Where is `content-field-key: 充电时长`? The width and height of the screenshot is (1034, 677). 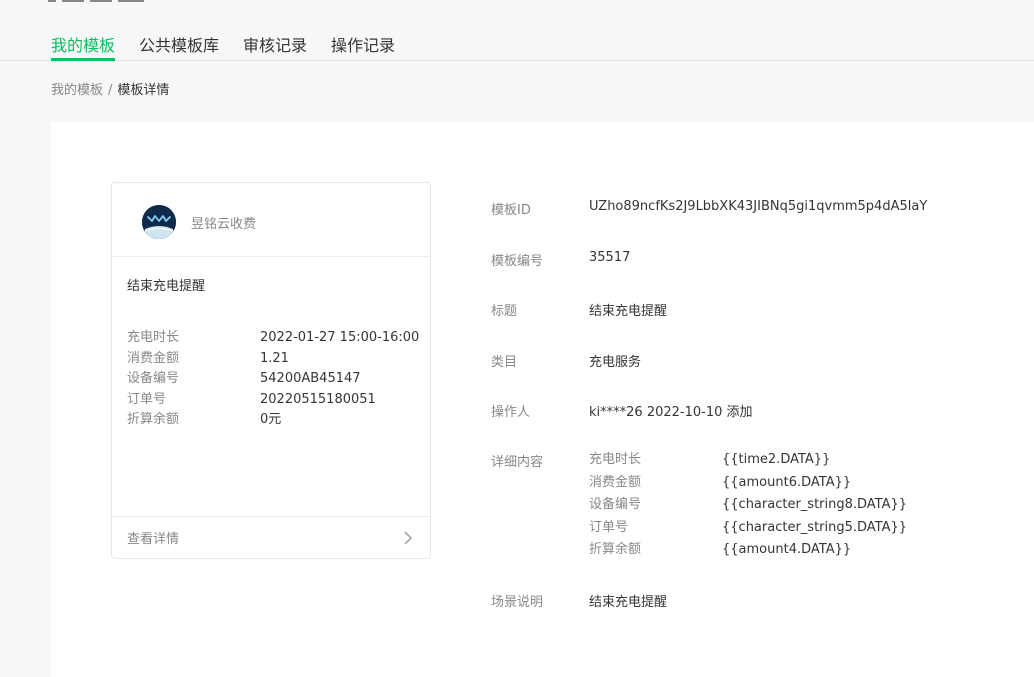
content-field-key: 充电时长 is located at coordinates (615, 459).